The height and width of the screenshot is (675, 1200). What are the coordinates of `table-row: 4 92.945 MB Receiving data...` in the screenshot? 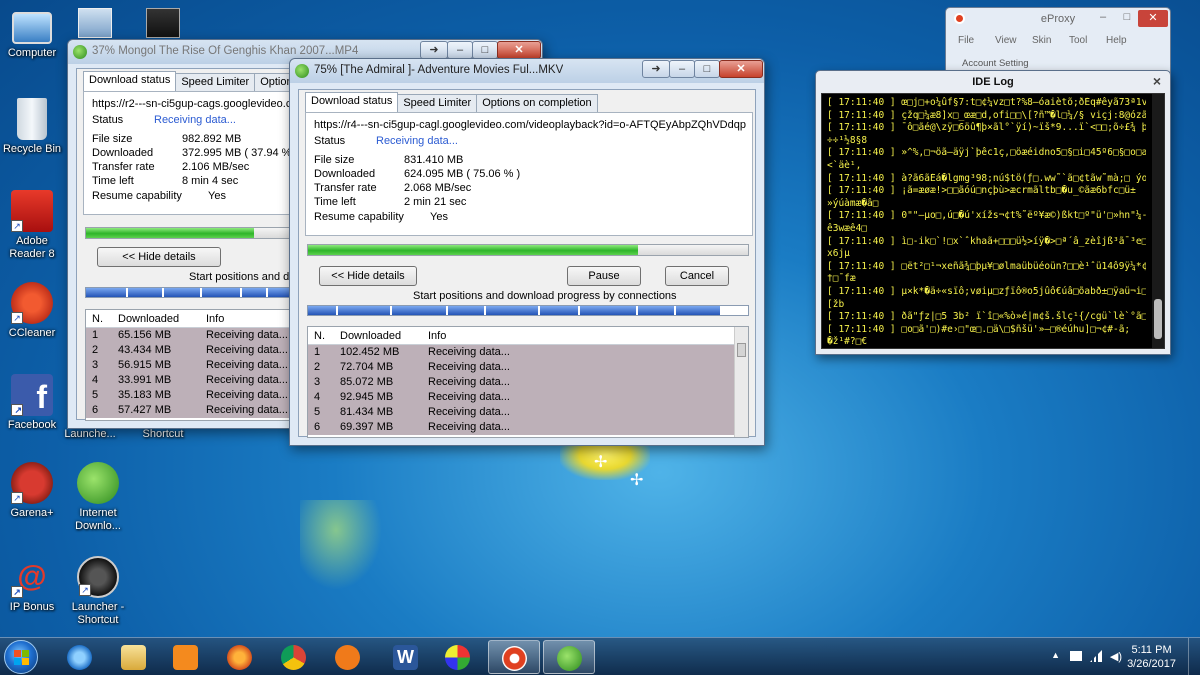 It's located at (528, 397).